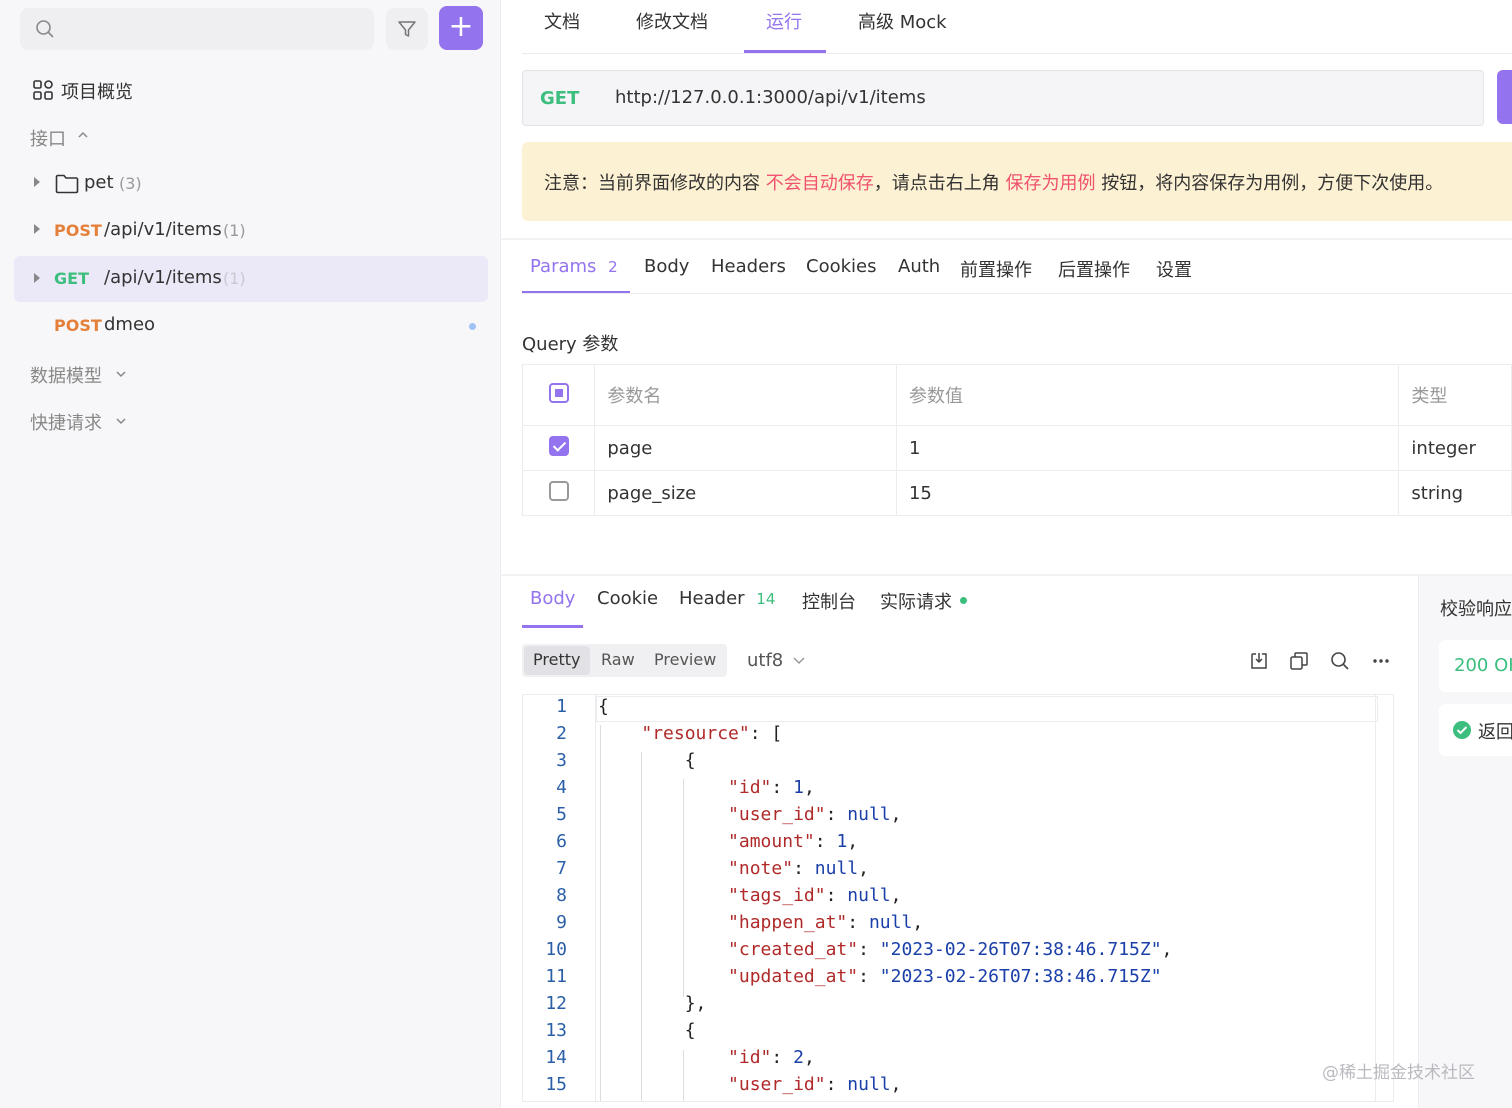  Describe the element at coordinates (163, 277) in the screenshot. I see `endpoint-path: /api/v1/items` at that location.